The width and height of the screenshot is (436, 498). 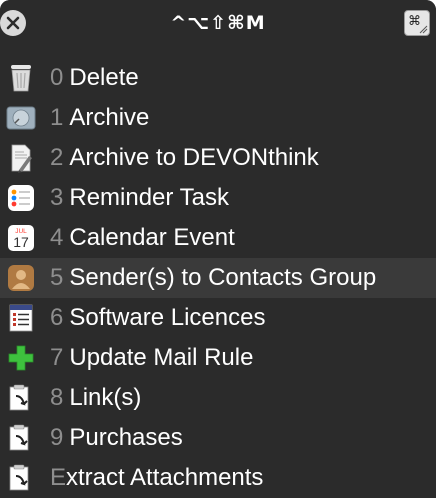 What do you see at coordinates (57, 237) in the screenshot?
I see `item-number: 4` at bounding box center [57, 237].